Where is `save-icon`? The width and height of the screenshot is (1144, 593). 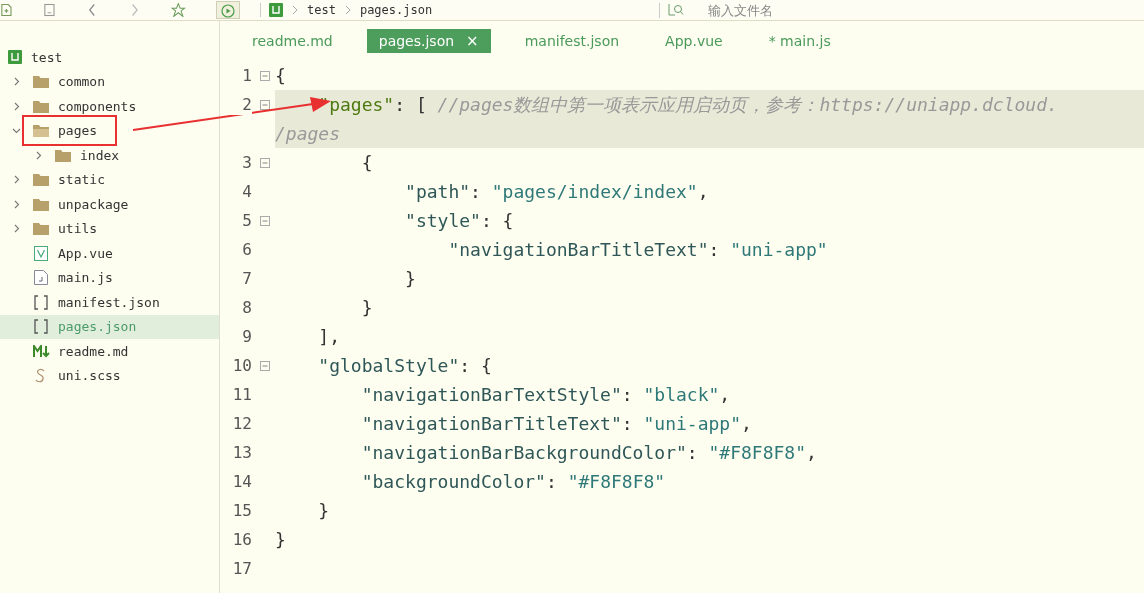
save-icon is located at coordinates (49, 10).